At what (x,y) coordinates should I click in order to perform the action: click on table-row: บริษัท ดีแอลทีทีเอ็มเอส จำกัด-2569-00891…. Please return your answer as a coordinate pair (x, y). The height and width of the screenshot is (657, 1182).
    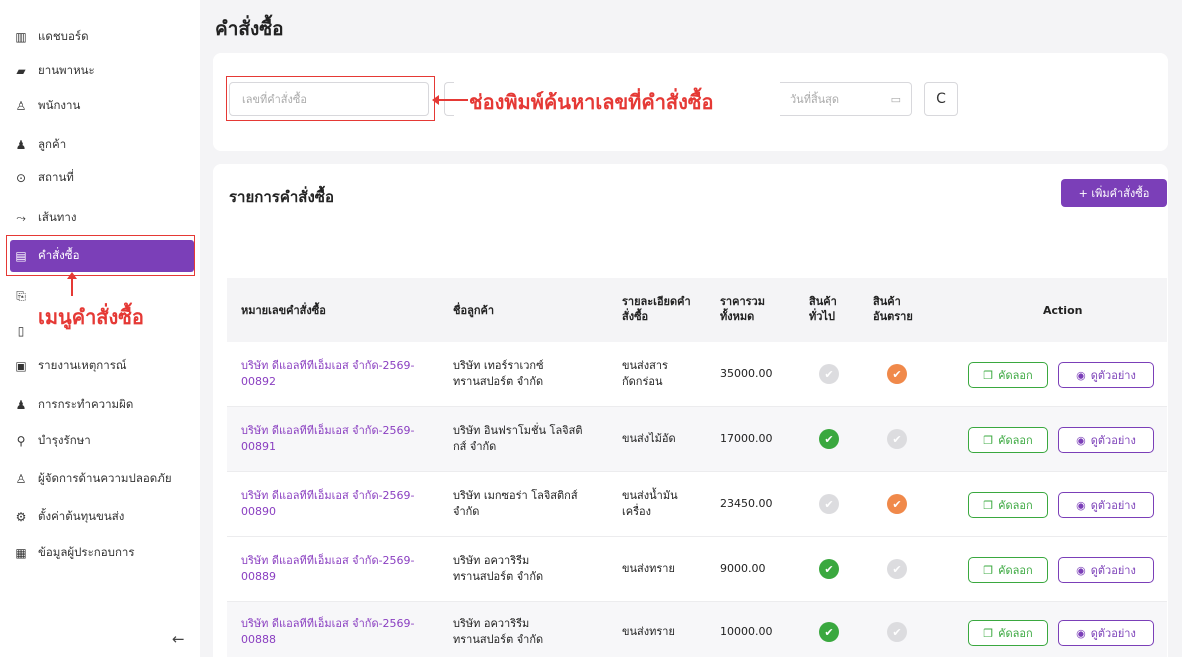
    Looking at the image, I should click on (697, 439).